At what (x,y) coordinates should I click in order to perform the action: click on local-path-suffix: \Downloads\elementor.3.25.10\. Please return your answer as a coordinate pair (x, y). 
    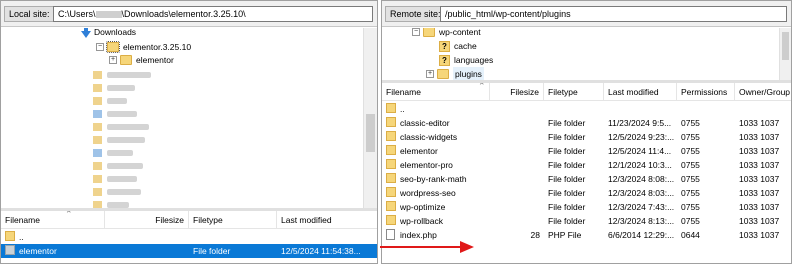
    Looking at the image, I should click on (183, 14).